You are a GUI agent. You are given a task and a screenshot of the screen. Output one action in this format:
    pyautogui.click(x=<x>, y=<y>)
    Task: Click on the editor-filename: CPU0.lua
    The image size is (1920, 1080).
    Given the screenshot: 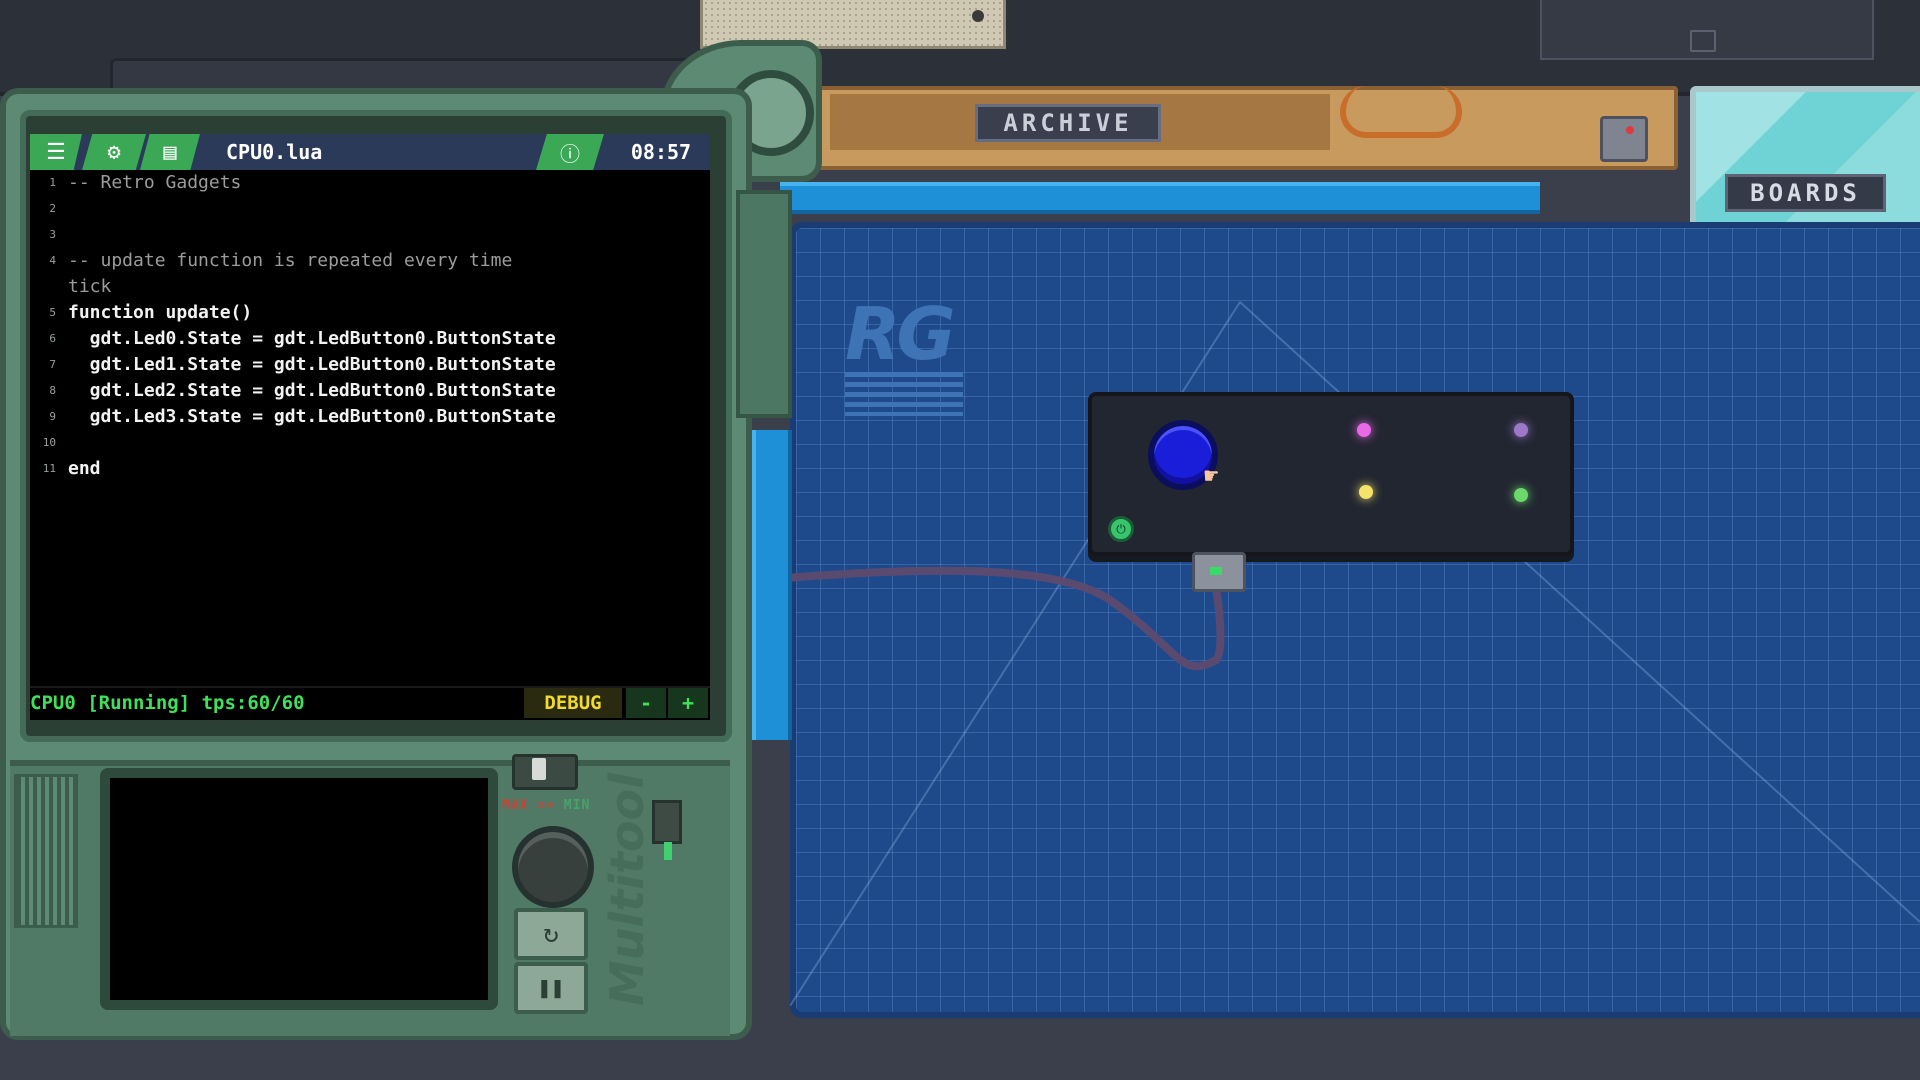 What is the action you would take?
    pyautogui.click(x=274, y=152)
    